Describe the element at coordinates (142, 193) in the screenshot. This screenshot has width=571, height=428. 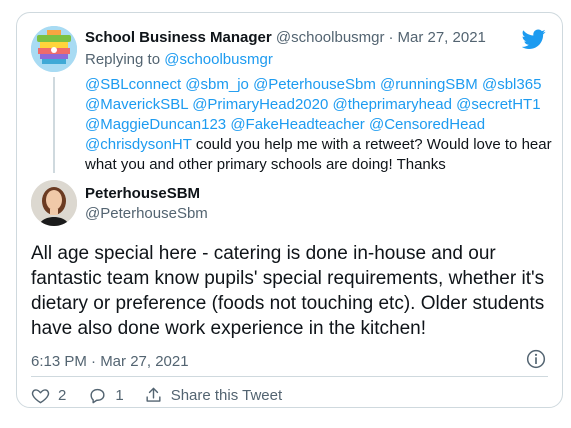
I see `display-name: PeterhouseSBM` at that location.